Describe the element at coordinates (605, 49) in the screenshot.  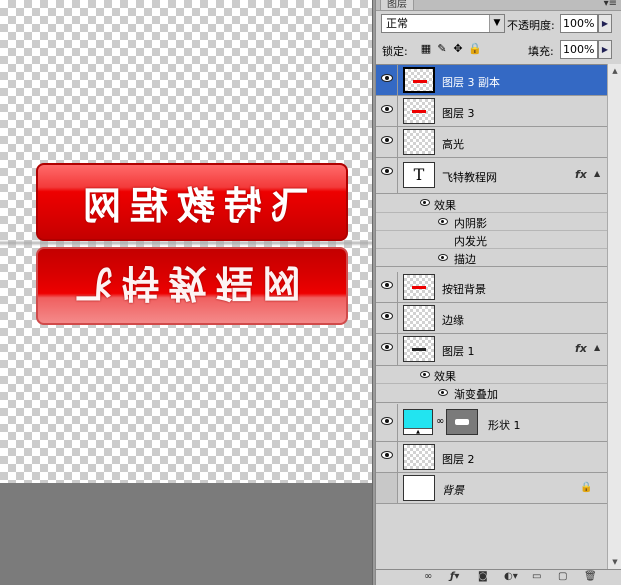
I see `fill-slider-arrow-icon: ▶` at that location.